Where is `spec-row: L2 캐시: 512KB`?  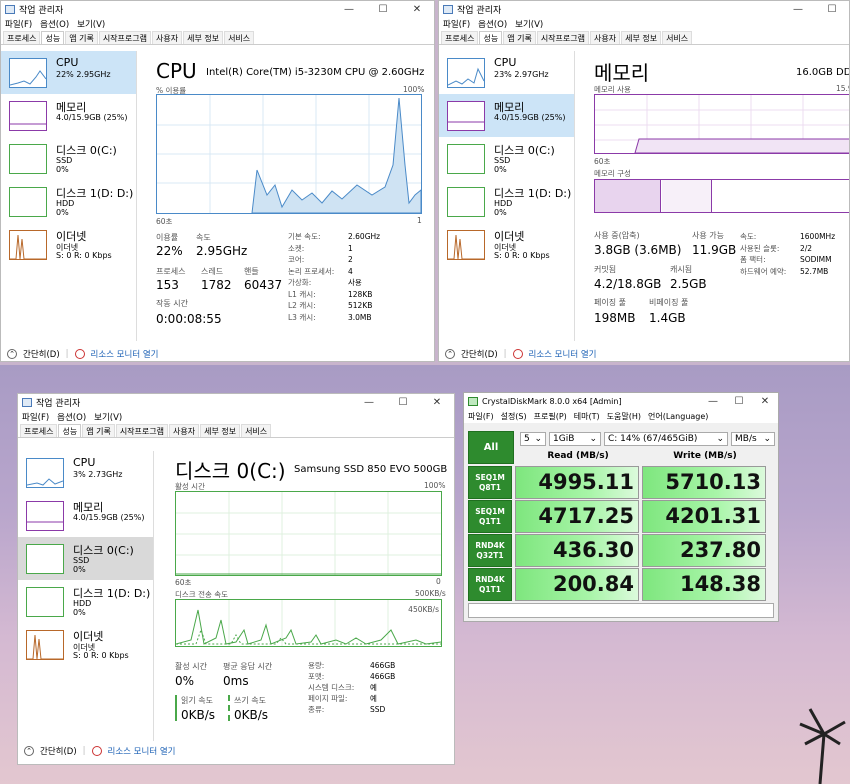
spec-row: L2 캐시: 512KB is located at coordinates (334, 306).